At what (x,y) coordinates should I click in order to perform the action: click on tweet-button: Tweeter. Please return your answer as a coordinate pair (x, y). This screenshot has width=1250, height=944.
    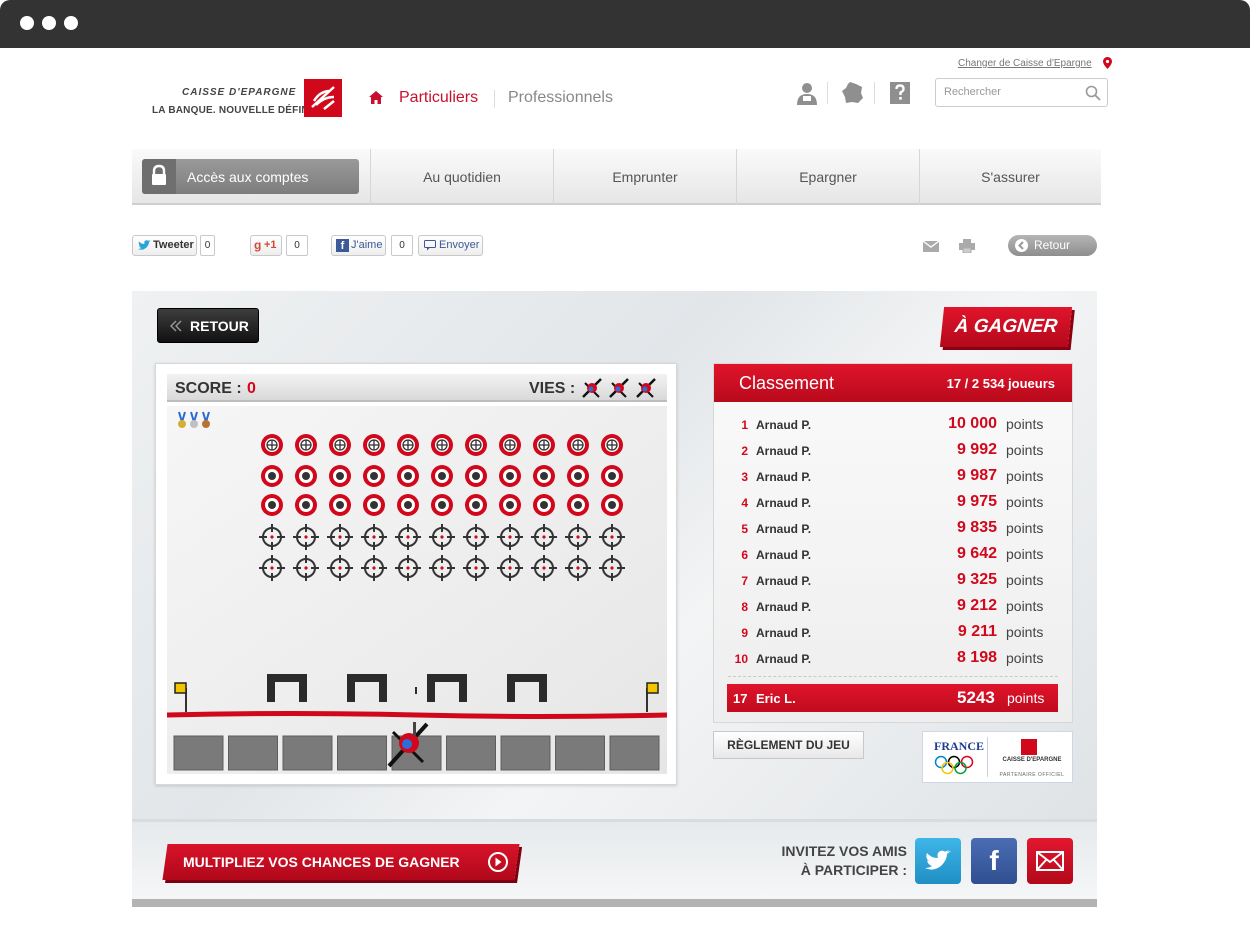
    Looking at the image, I should click on (164, 245).